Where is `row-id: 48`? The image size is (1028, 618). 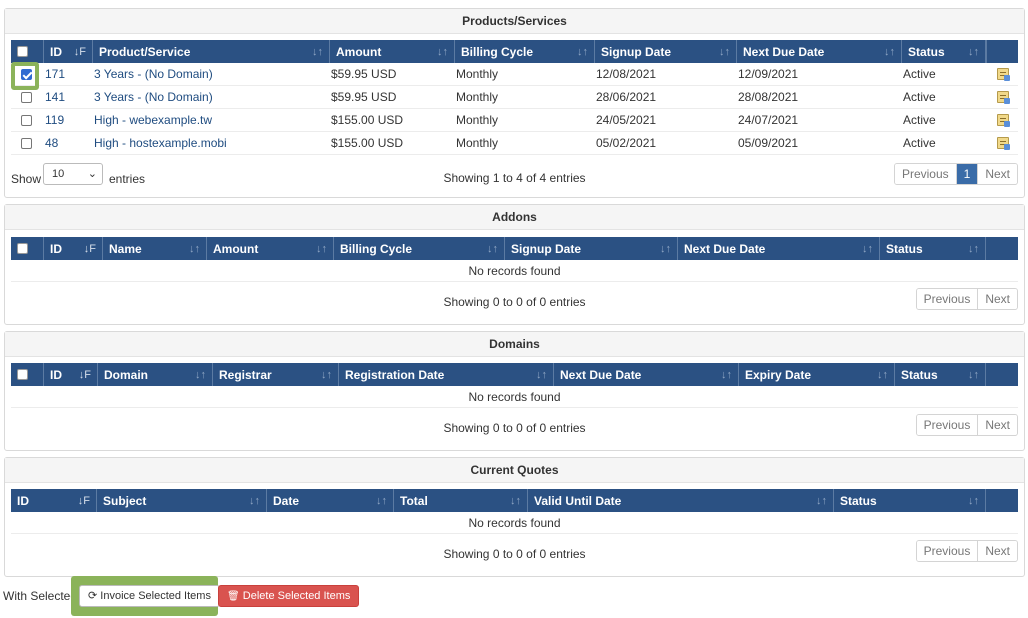
row-id: 48 is located at coordinates (51, 143).